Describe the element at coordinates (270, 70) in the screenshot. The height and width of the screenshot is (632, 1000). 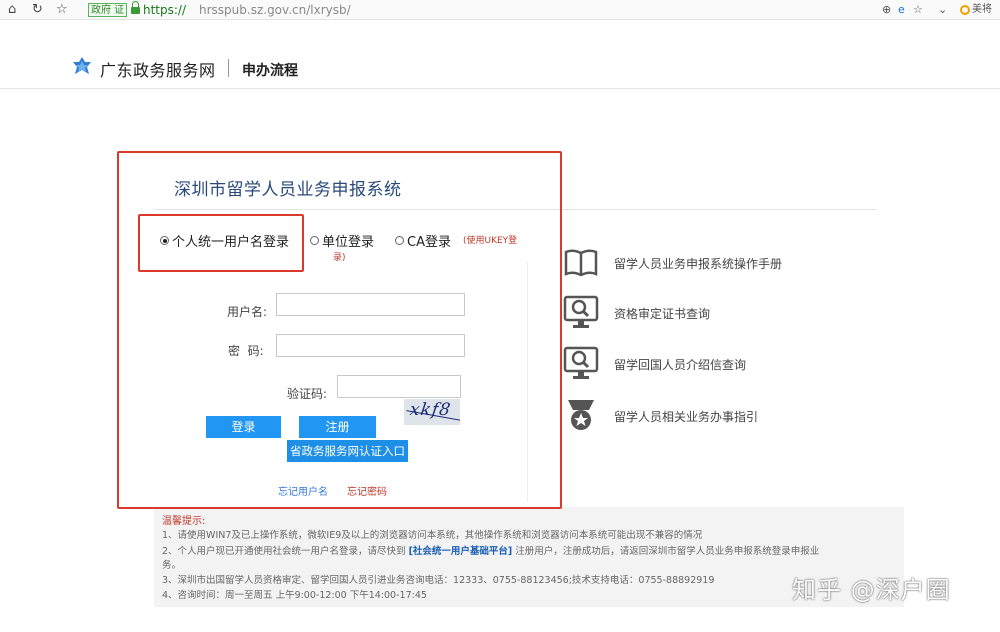
I see `nav-apply-process: 申办流程` at that location.